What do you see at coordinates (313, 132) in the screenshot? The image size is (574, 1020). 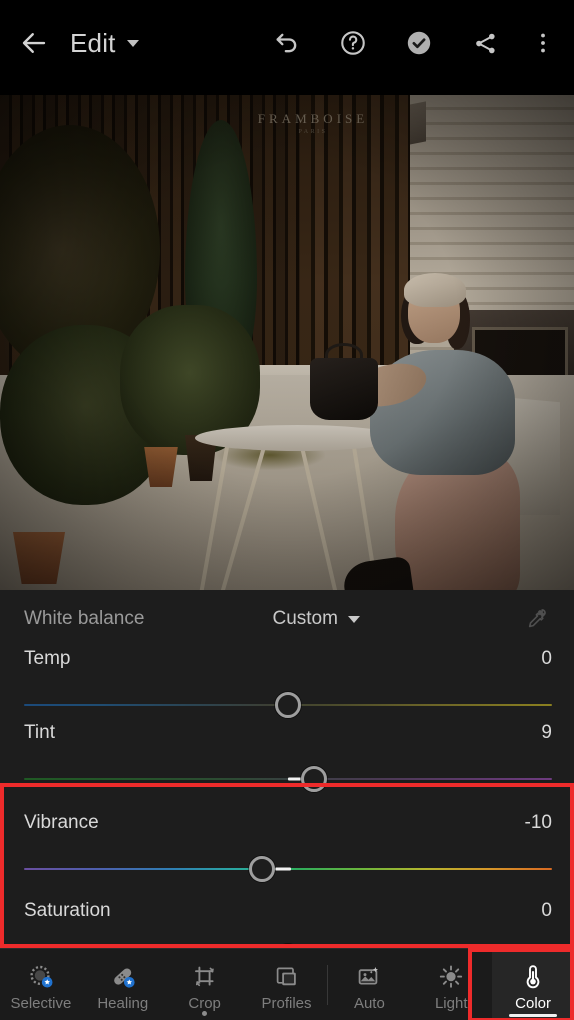 I see `photo-sign-subtext: PARIS` at bounding box center [313, 132].